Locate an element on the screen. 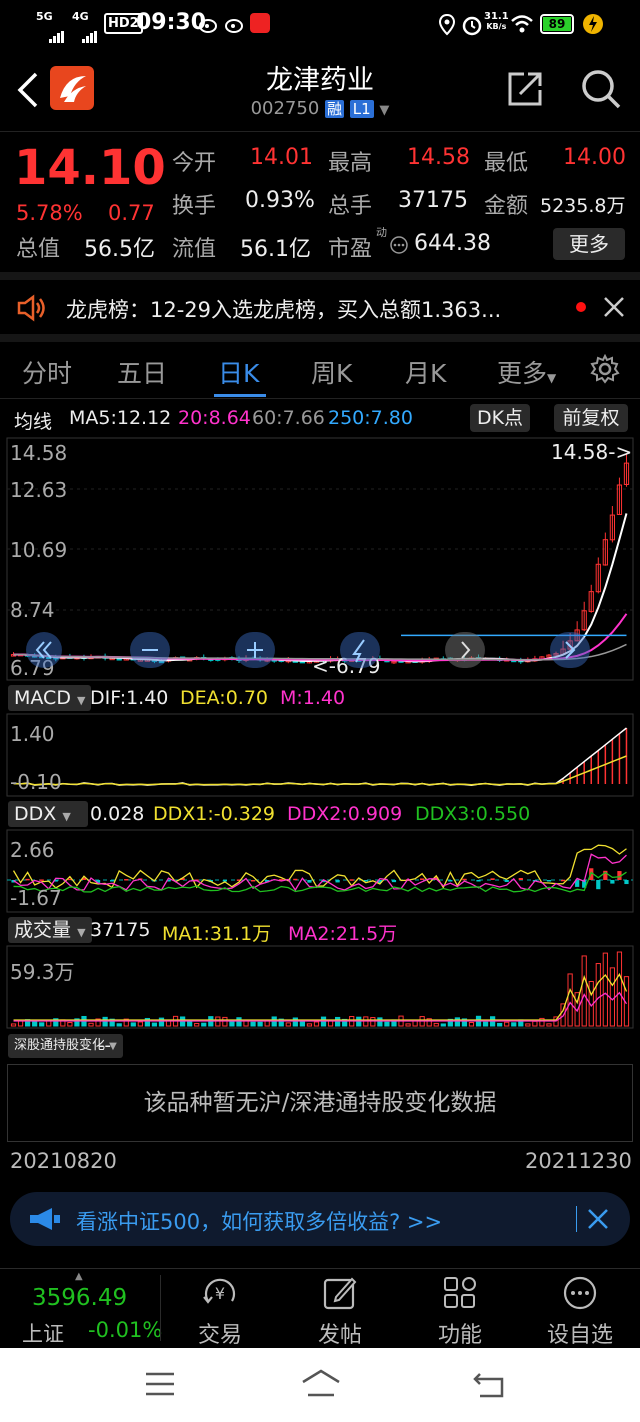  nav-trade: ¥ 交易 is located at coordinates (220, 1311).